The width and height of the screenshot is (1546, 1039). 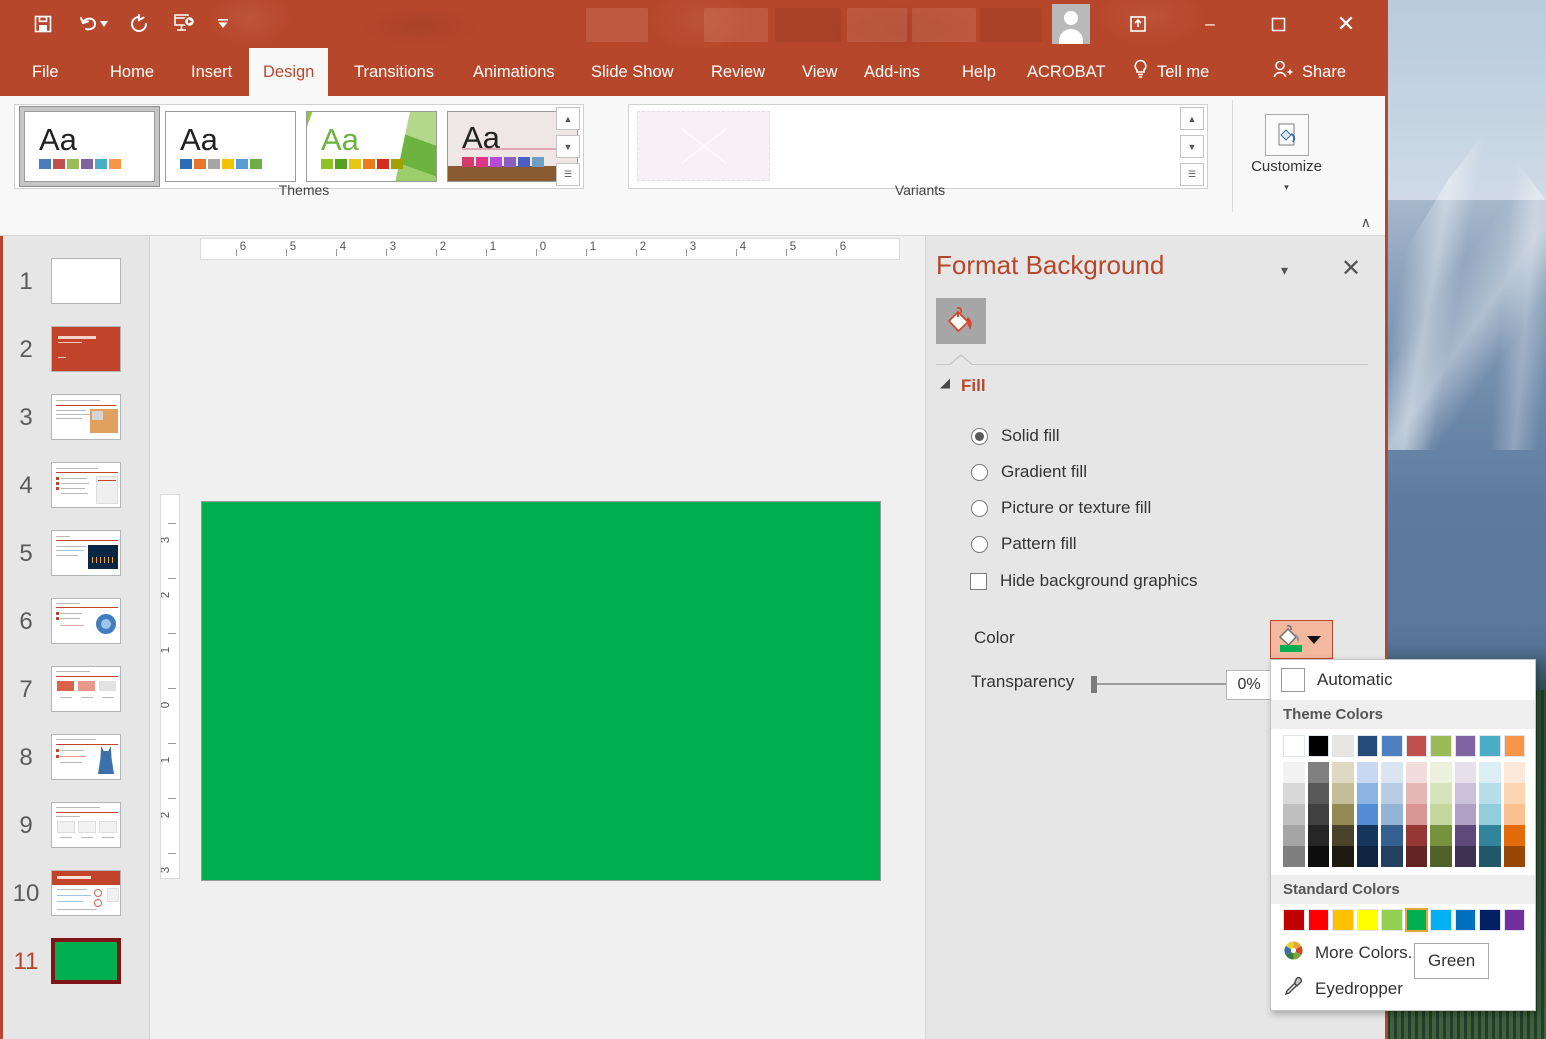 I want to click on fill-section-header: Fill, so click(x=963, y=386).